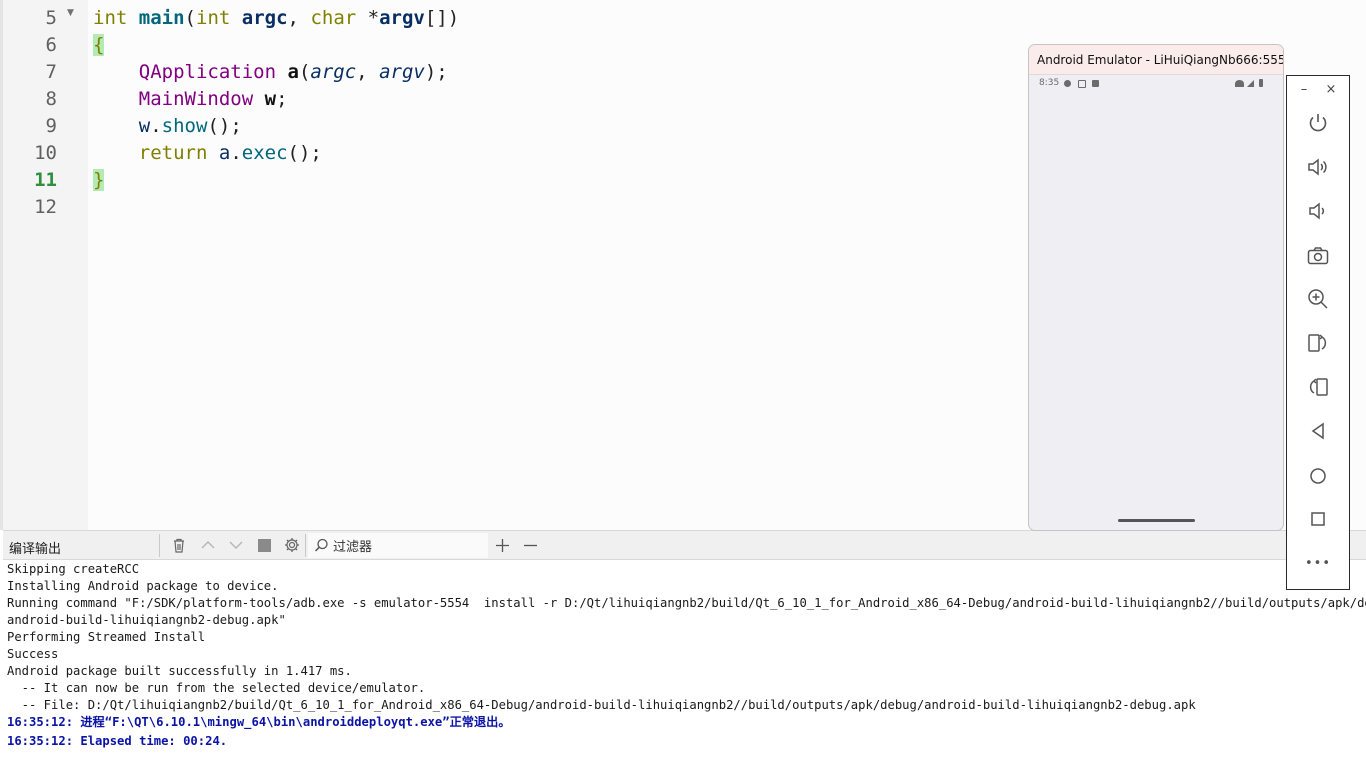 This screenshot has width=1366, height=765. What do you see at coordinates (264, 545) in the screenshot?
I see `stop-icon` at bounding box center [264, 545].